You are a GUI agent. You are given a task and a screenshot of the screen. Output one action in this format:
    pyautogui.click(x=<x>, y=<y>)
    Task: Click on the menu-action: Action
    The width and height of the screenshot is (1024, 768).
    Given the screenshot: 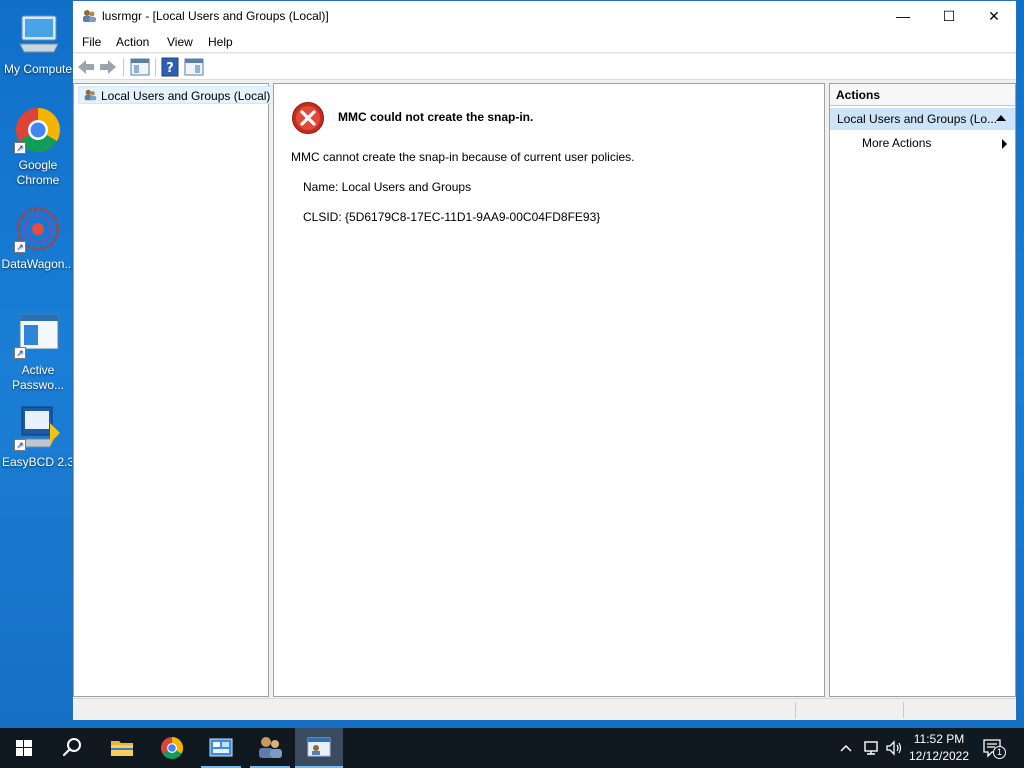 What is the action you would take?
    pyautogui.click(x=132, y=42)
    